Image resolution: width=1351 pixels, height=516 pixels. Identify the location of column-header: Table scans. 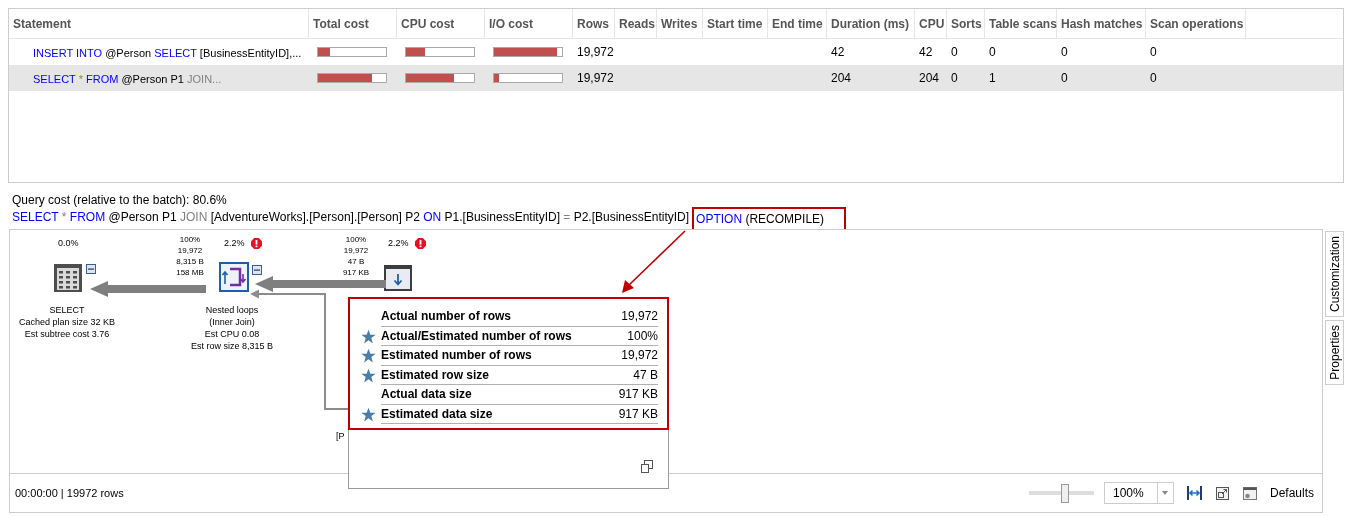
(1021, 23).